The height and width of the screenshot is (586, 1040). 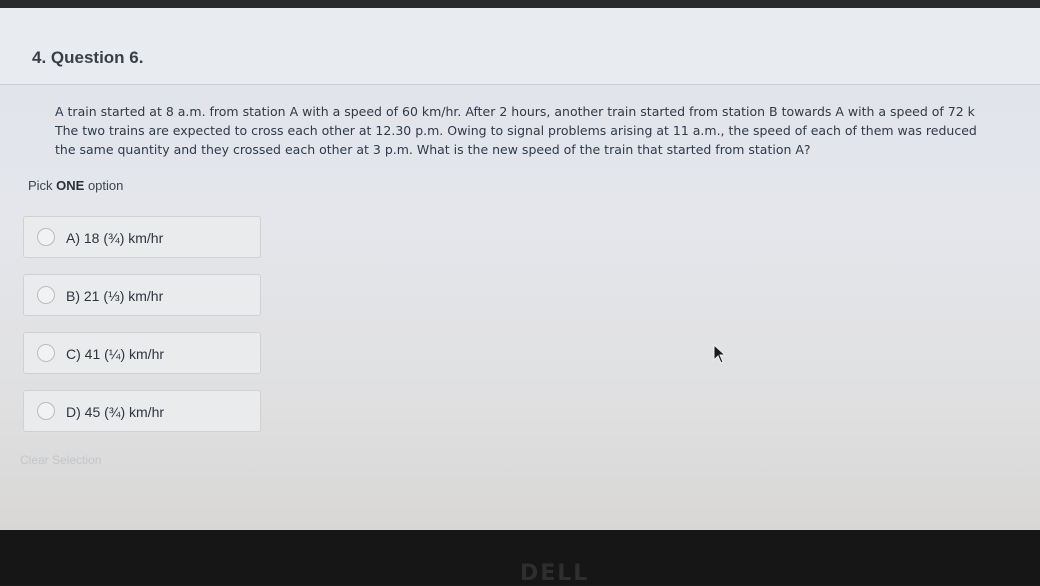 I want to click on option-b-radio, so click(x=46, y=295).